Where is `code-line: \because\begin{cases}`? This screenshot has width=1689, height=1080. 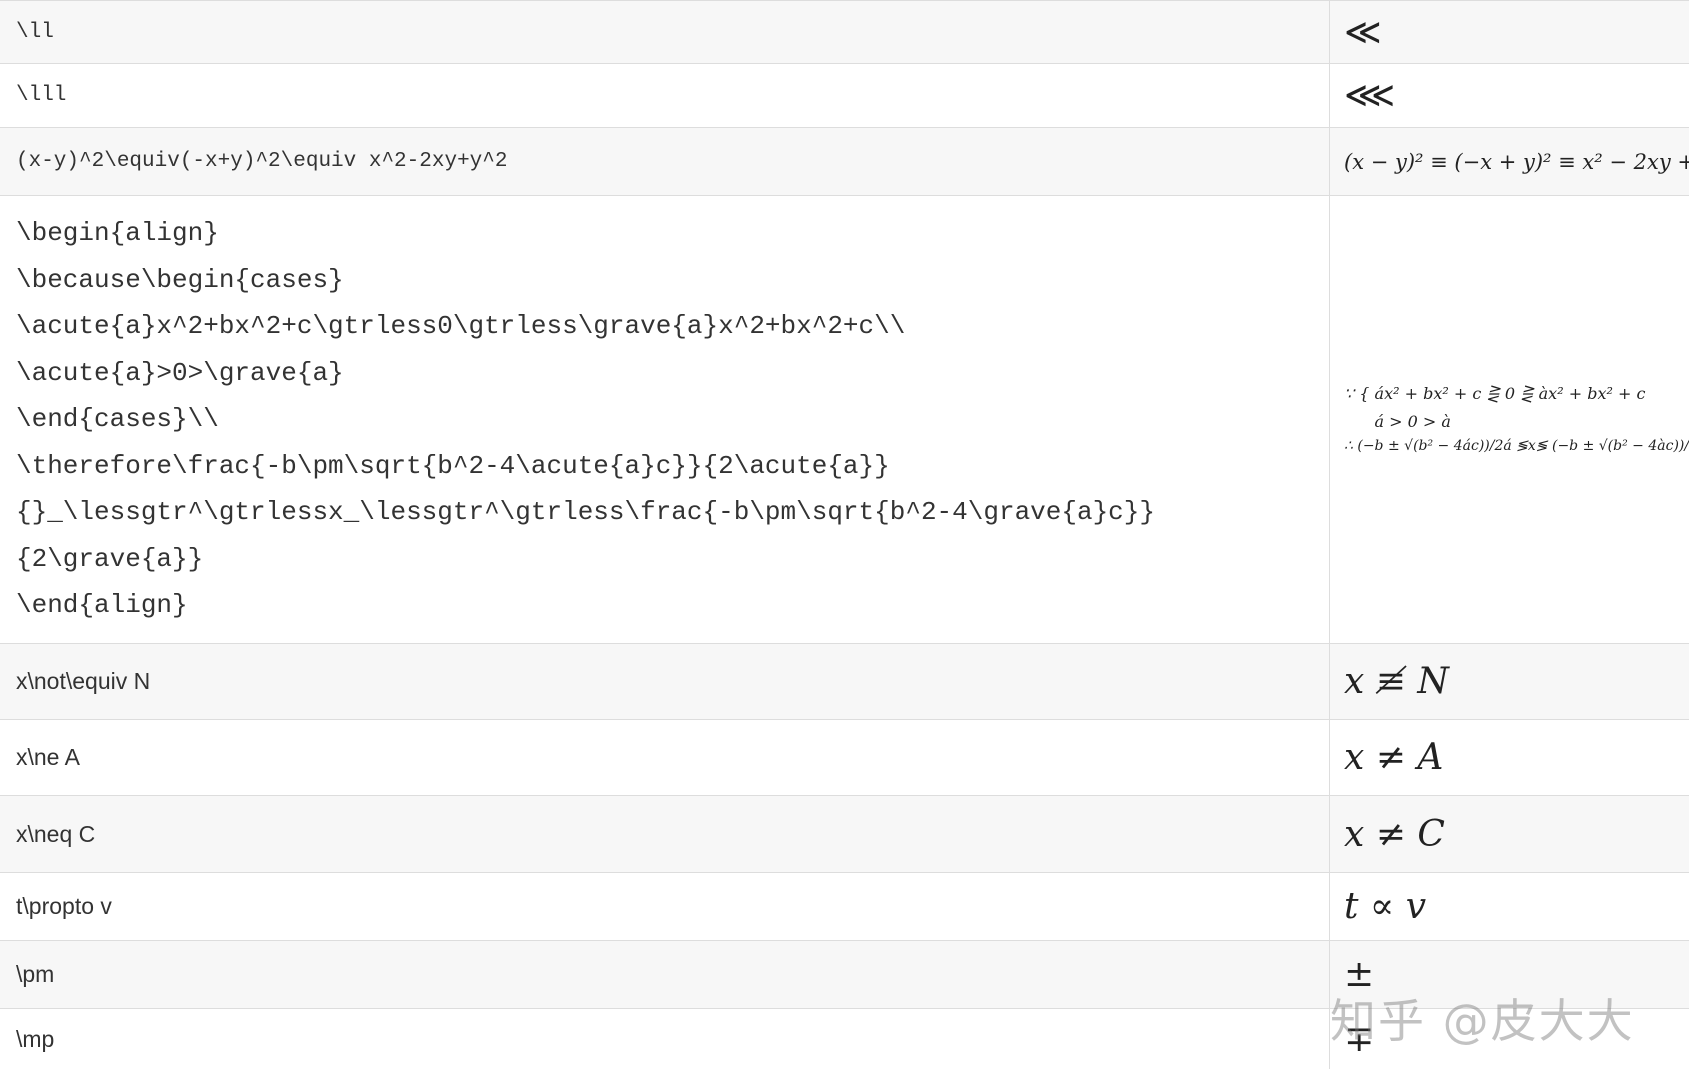 code-line: \because\begin{cases} is located at coordinates (180, 279).